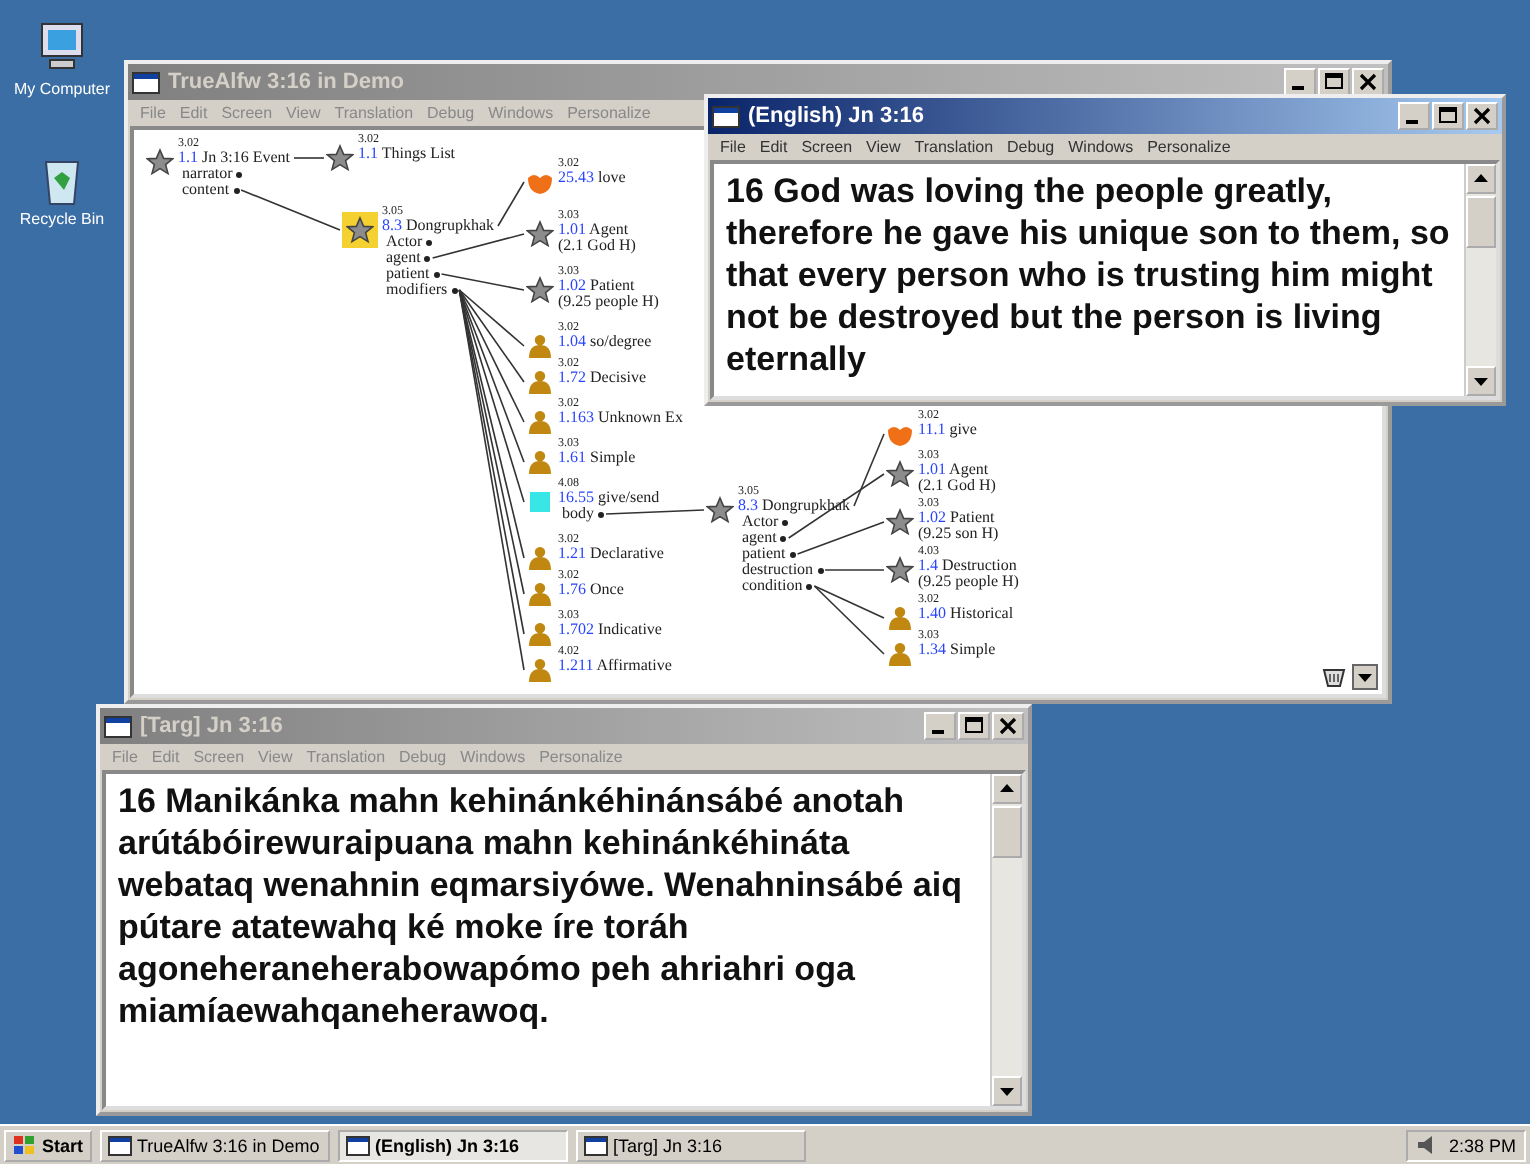 The width and height of the screenshot is (1530, 1164). What do you see at coordinates (234, 158) in the screenshot?
I see `node-label: 1.1 Jn 3:16 Event` at bounding box center [234, 158].